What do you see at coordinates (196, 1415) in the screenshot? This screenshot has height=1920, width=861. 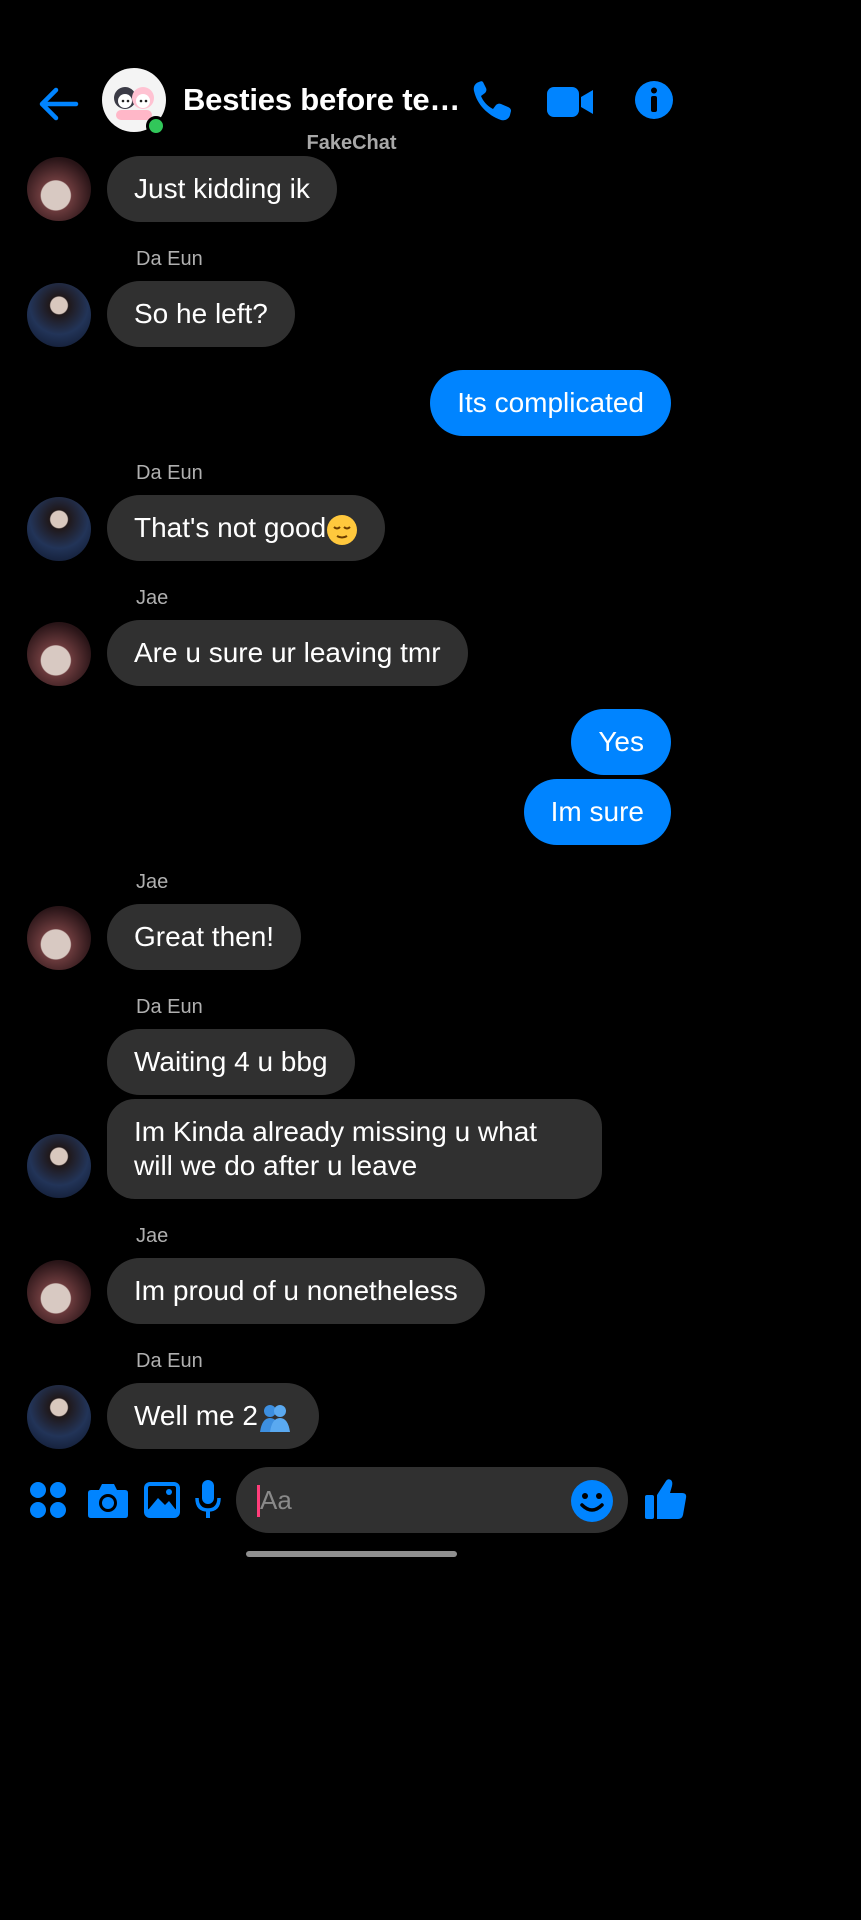 I see `message-text: Well me 2` at bounding box center [196, 1415].